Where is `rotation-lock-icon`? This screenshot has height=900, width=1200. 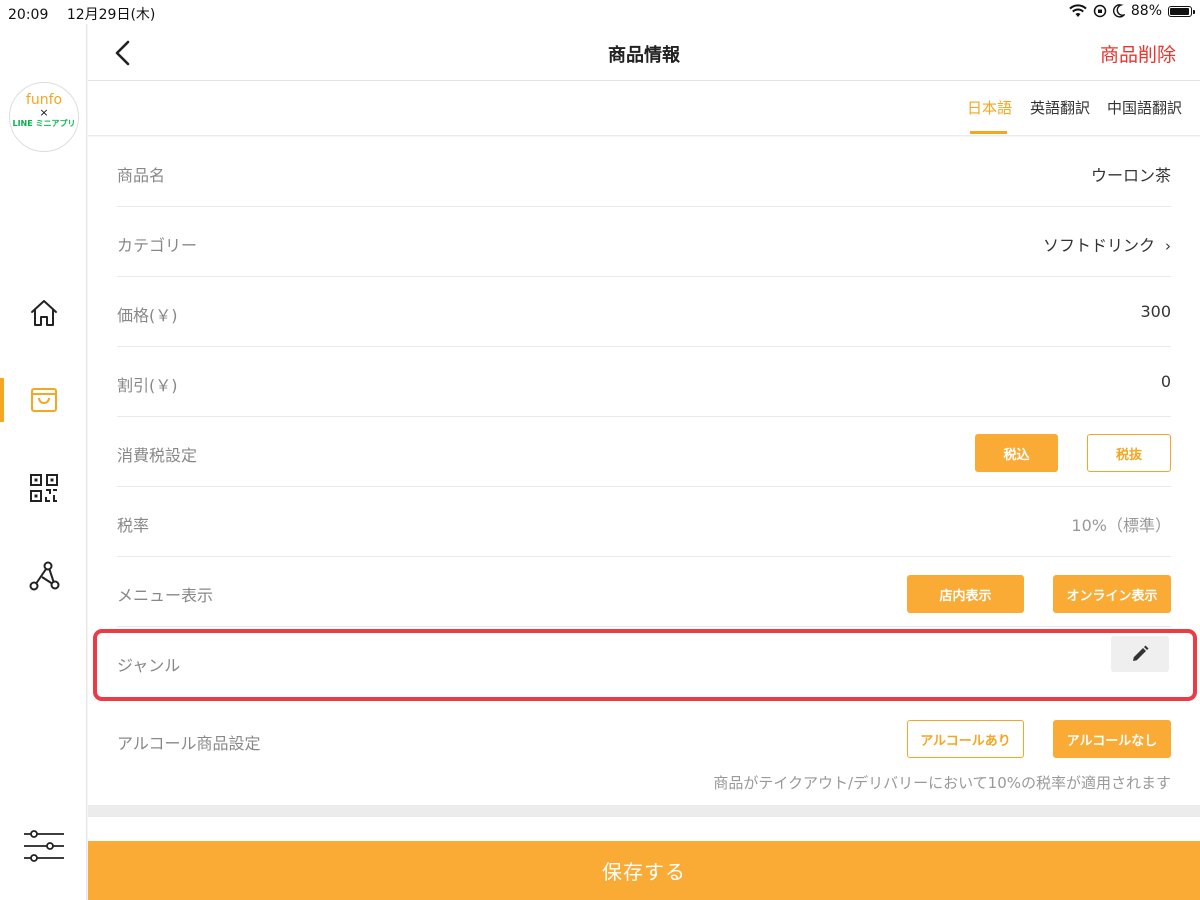 rotation-lock-icon is located at coordinates (1100, 11).